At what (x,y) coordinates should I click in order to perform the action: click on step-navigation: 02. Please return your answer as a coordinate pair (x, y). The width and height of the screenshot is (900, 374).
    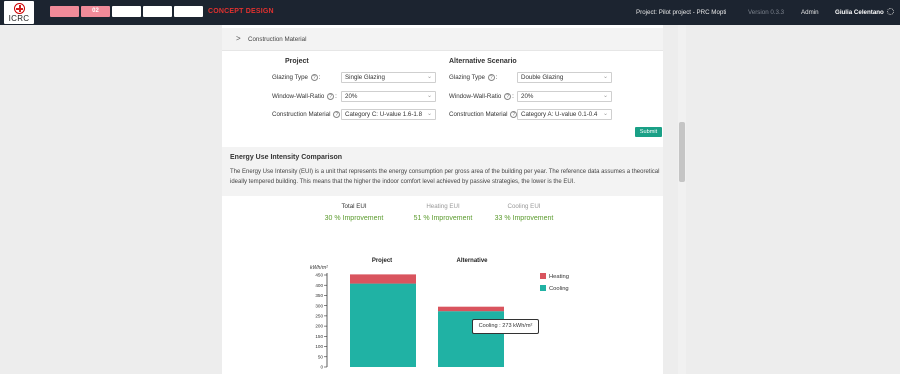
    Looking at the image, I should click on (126, 11).